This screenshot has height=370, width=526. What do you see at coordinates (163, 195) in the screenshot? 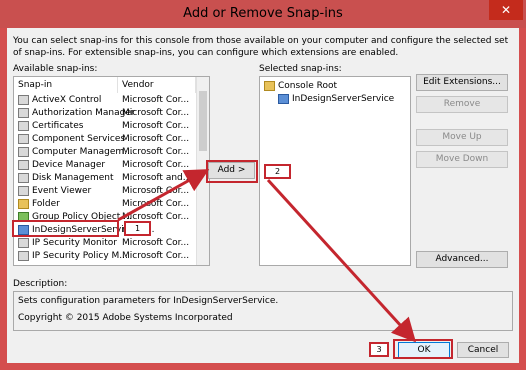
I see `arrow-snapin-to-add` at bounding box center [163, 195].